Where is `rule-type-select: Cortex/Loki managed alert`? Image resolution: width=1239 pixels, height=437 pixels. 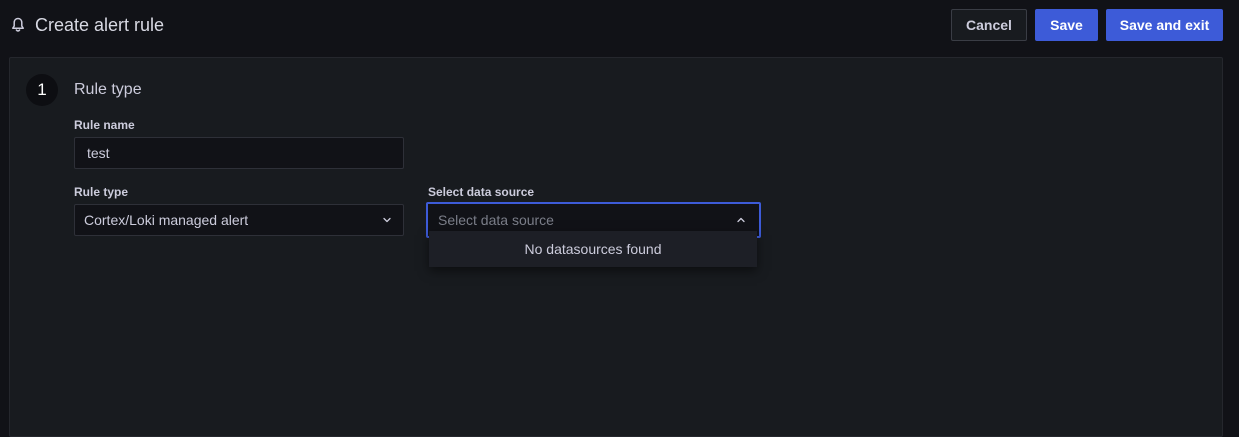 rule-type-select: Cortex/Loki managed alert is located at coordinates (239, 220).